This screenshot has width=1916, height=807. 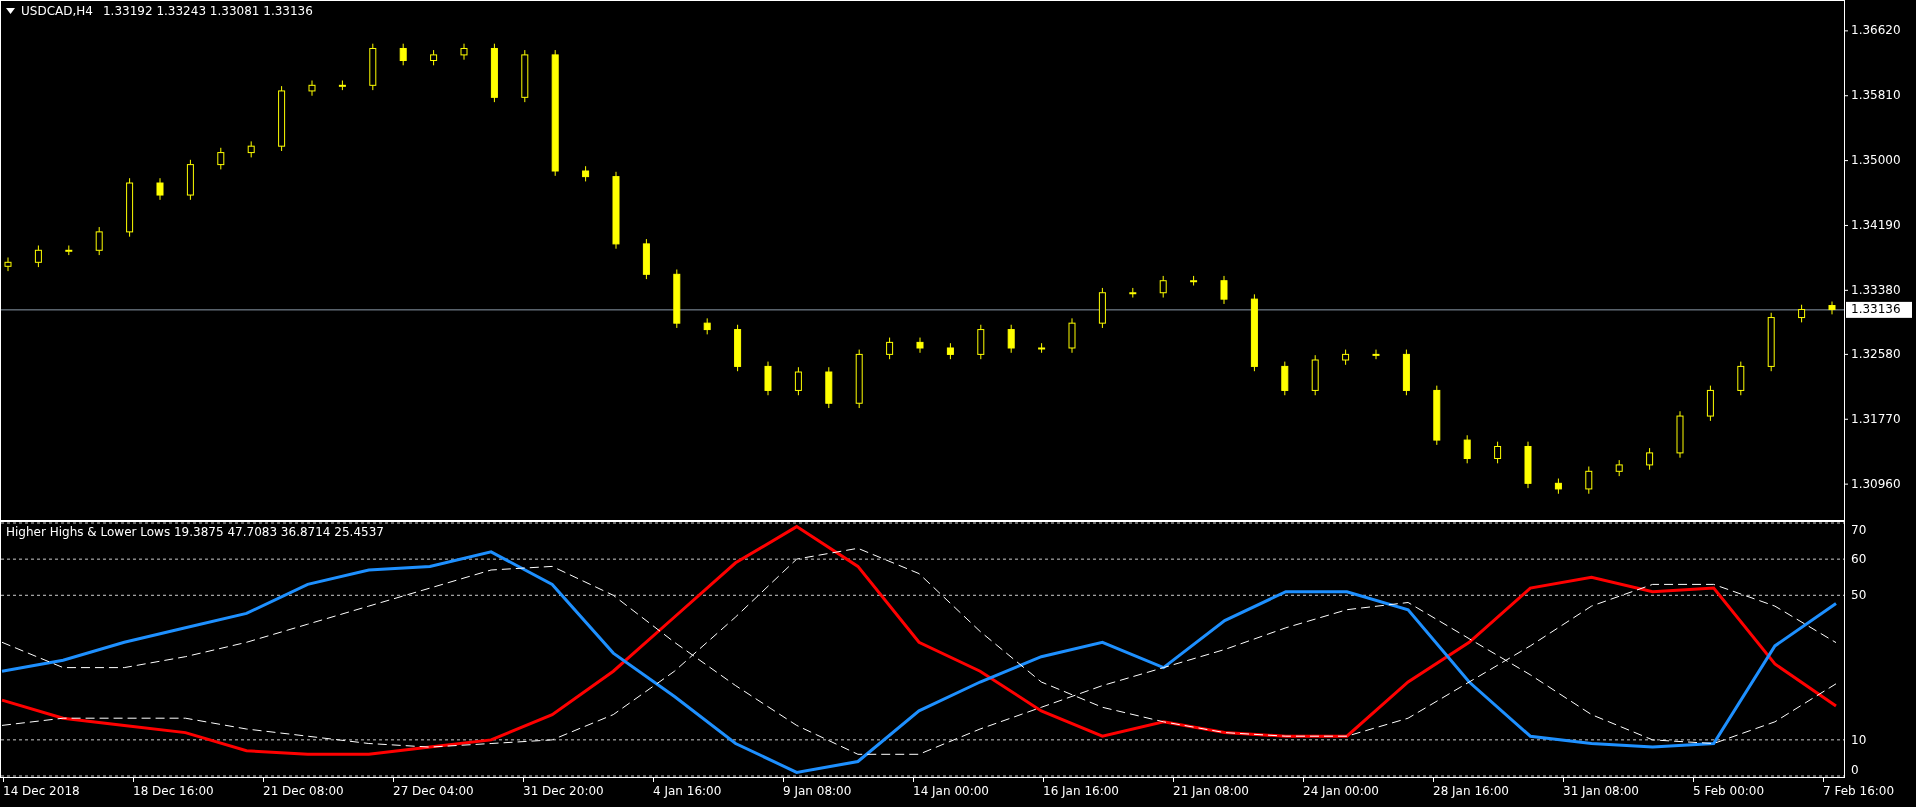 I want to click on indicator-axis-label: 10, so click(x=1859, y=739).